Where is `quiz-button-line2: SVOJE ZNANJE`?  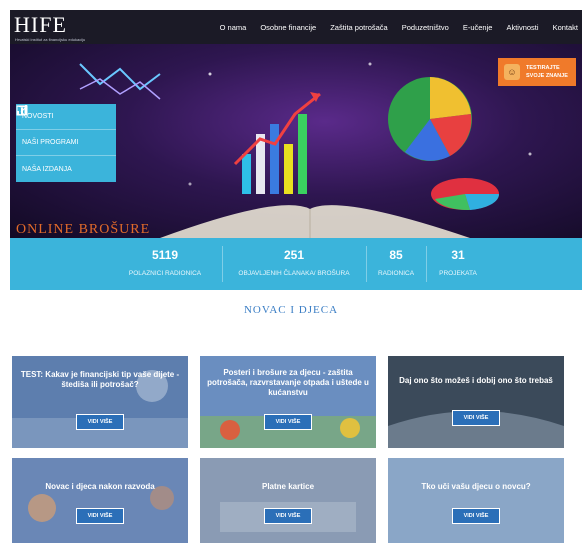
quiz-button-line2: SVOJE ZNANJE is located at coordinates (547, 76).